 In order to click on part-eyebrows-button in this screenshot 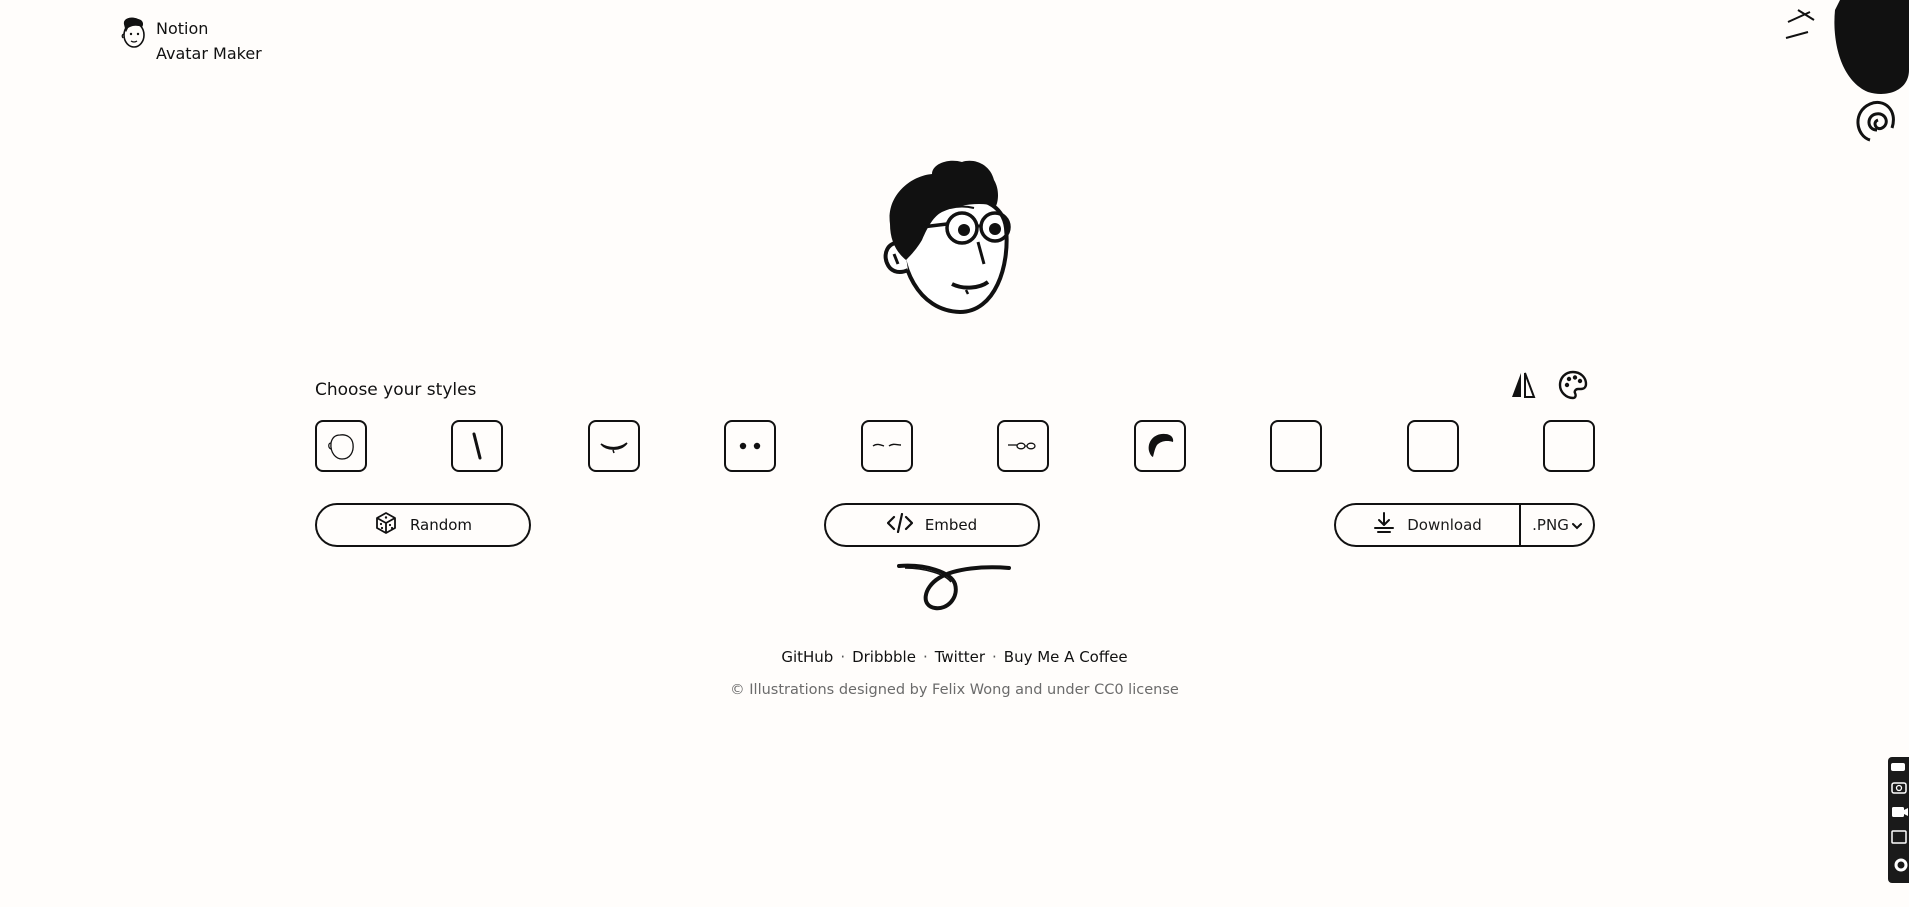, I will do `click(886, 446)`.